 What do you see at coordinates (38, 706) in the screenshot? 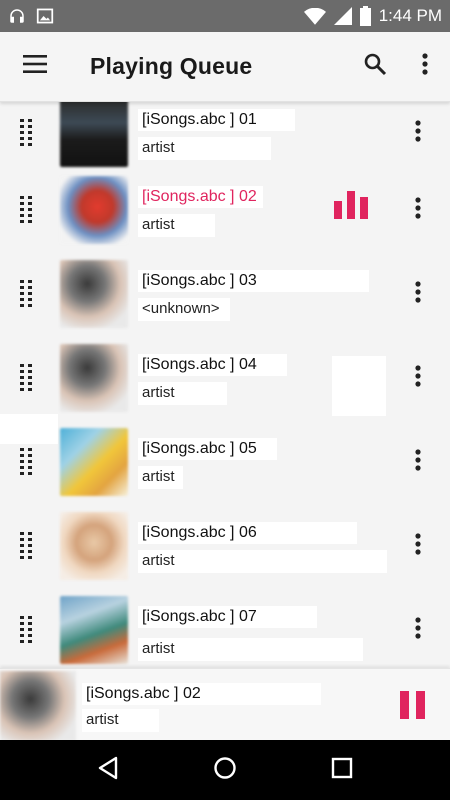
I see `mini-player-album-art` at bounding box center [38, 706].